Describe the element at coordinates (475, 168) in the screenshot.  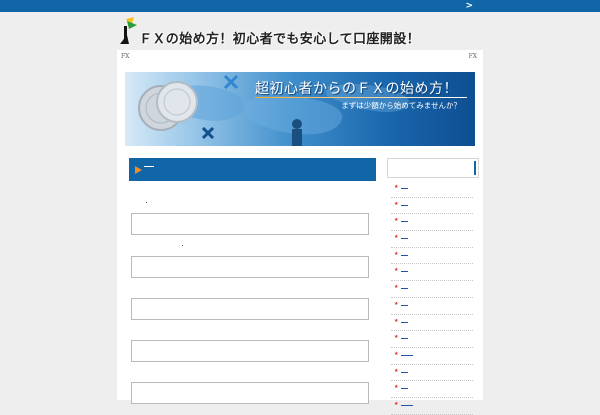
I see `sidebar-heading-accent` at that location.